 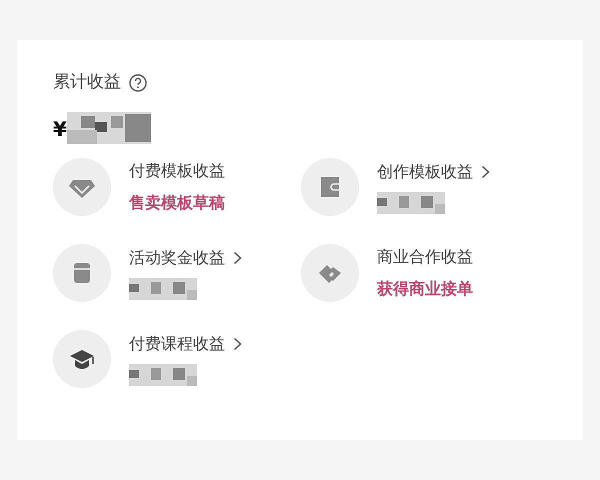 What do you see at coordinates (425, 257) in the screenshot?
I see `item-title: 商业合作收益` at bounding box center [425, 257].